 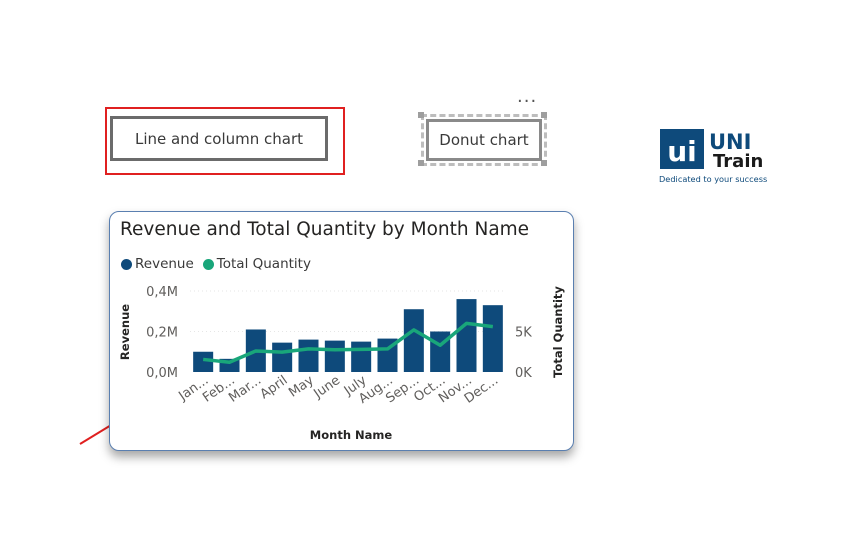 What do you see at coordinates (523, 333) in the screenshot?
I see `y2-tick-label: 5K` at bounding box center [523, 333].